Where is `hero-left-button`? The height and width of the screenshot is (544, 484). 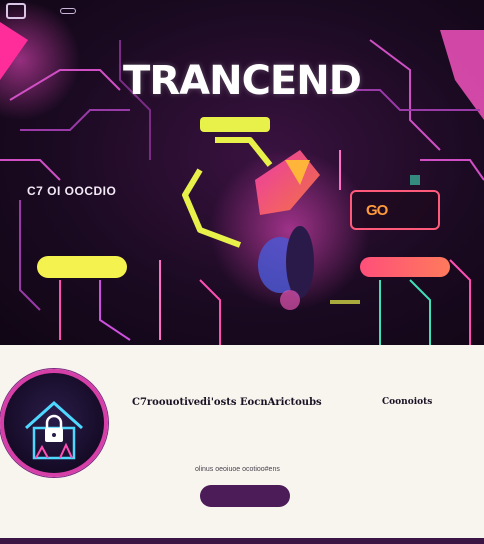
hero-left-button is located at coordinates (82, 267).